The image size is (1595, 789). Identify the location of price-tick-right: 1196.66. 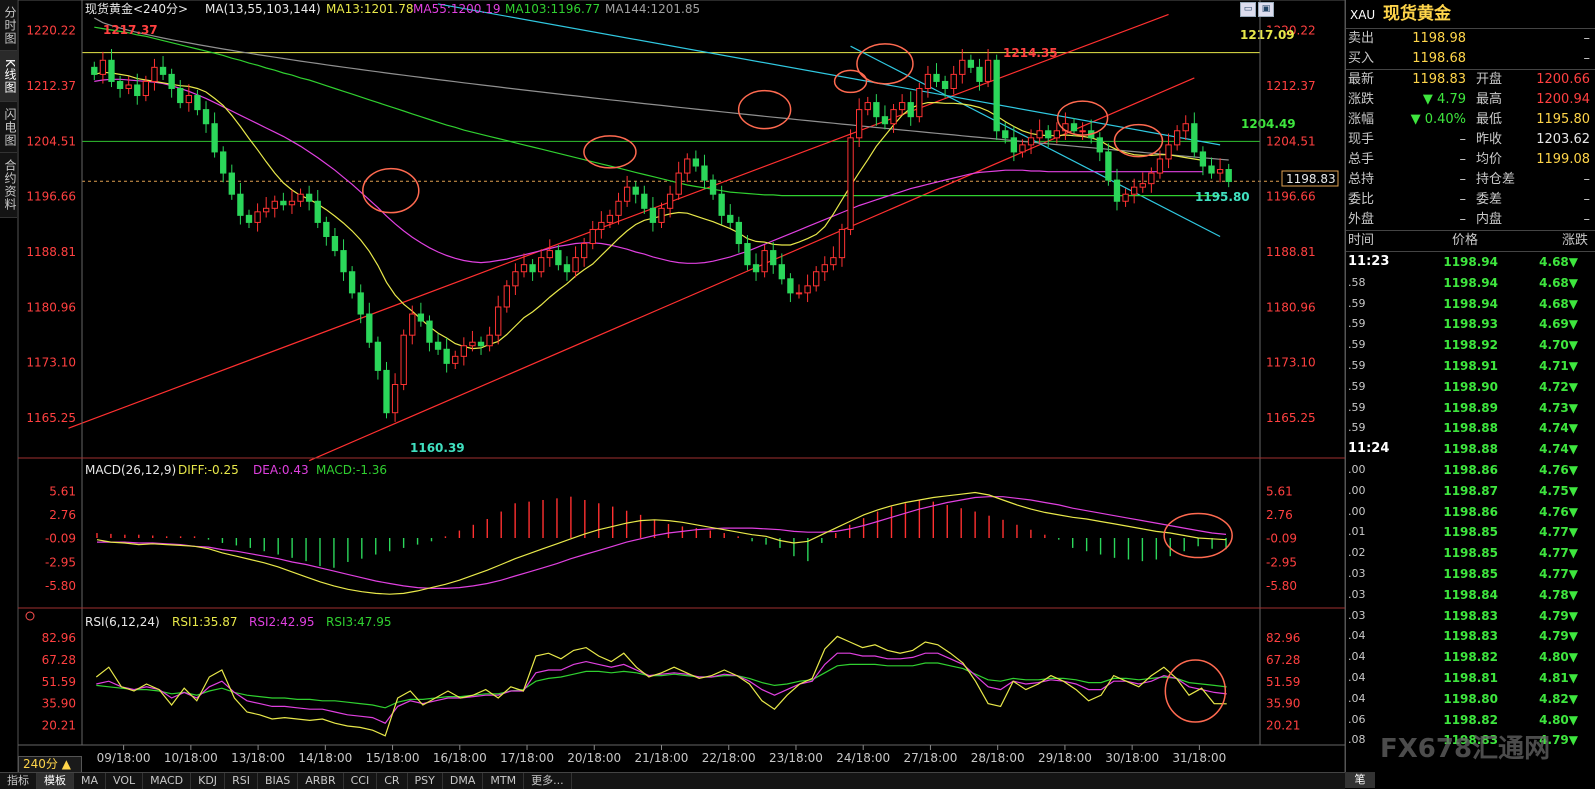
(1291, 197).